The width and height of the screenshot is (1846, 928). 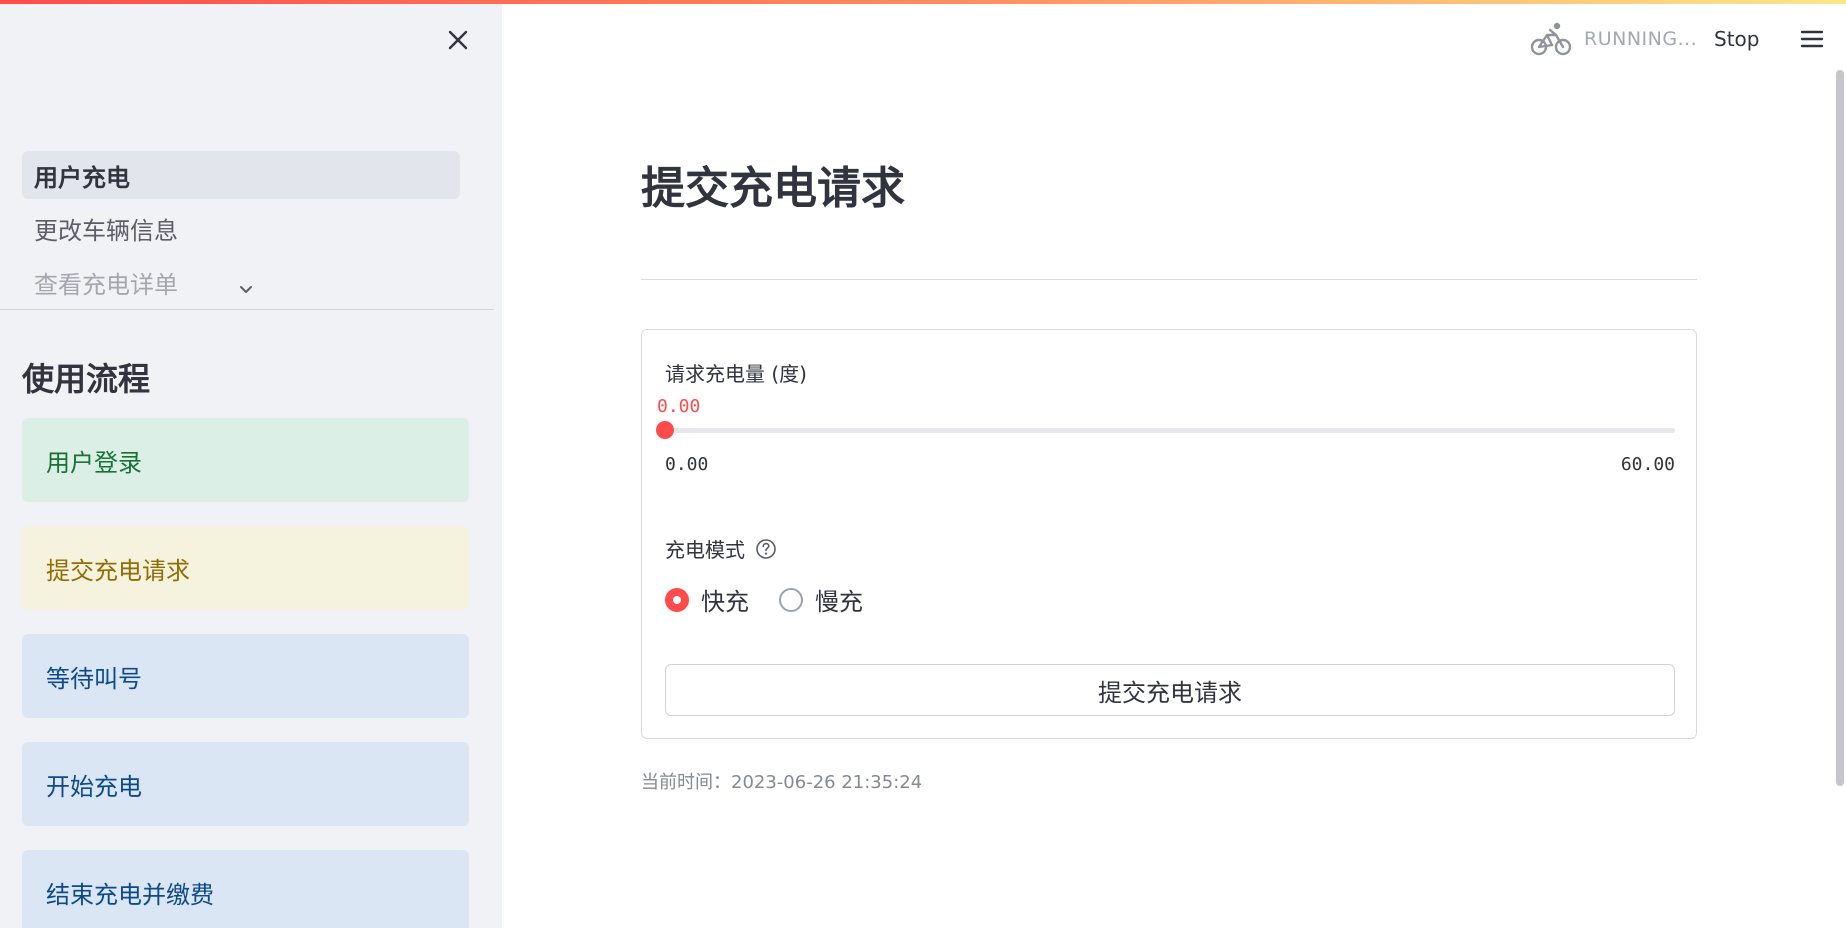 What do you see at coordinates (1840, 428) in the screenshot?
I see `page-scrollbar` at bounding box center [1840, 428].